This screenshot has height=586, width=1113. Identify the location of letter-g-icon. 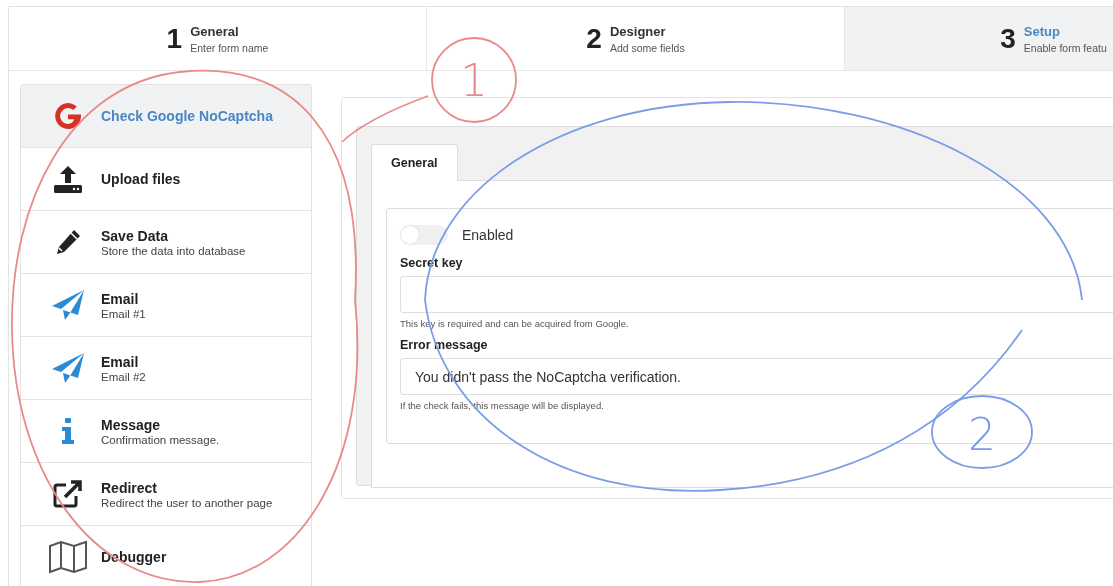
(68, 116).